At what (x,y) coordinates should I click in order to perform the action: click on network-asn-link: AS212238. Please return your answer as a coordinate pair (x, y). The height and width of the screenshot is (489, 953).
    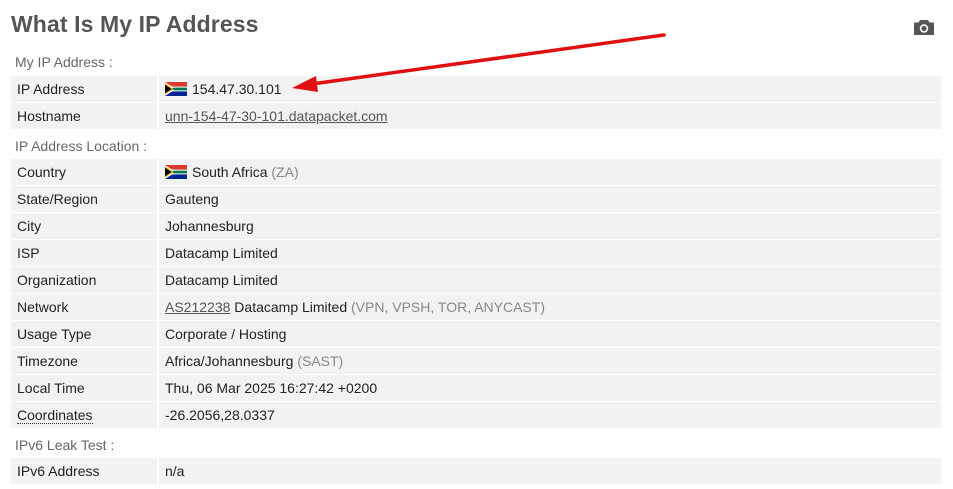
    Looking at the image, I should click on (197, 307).